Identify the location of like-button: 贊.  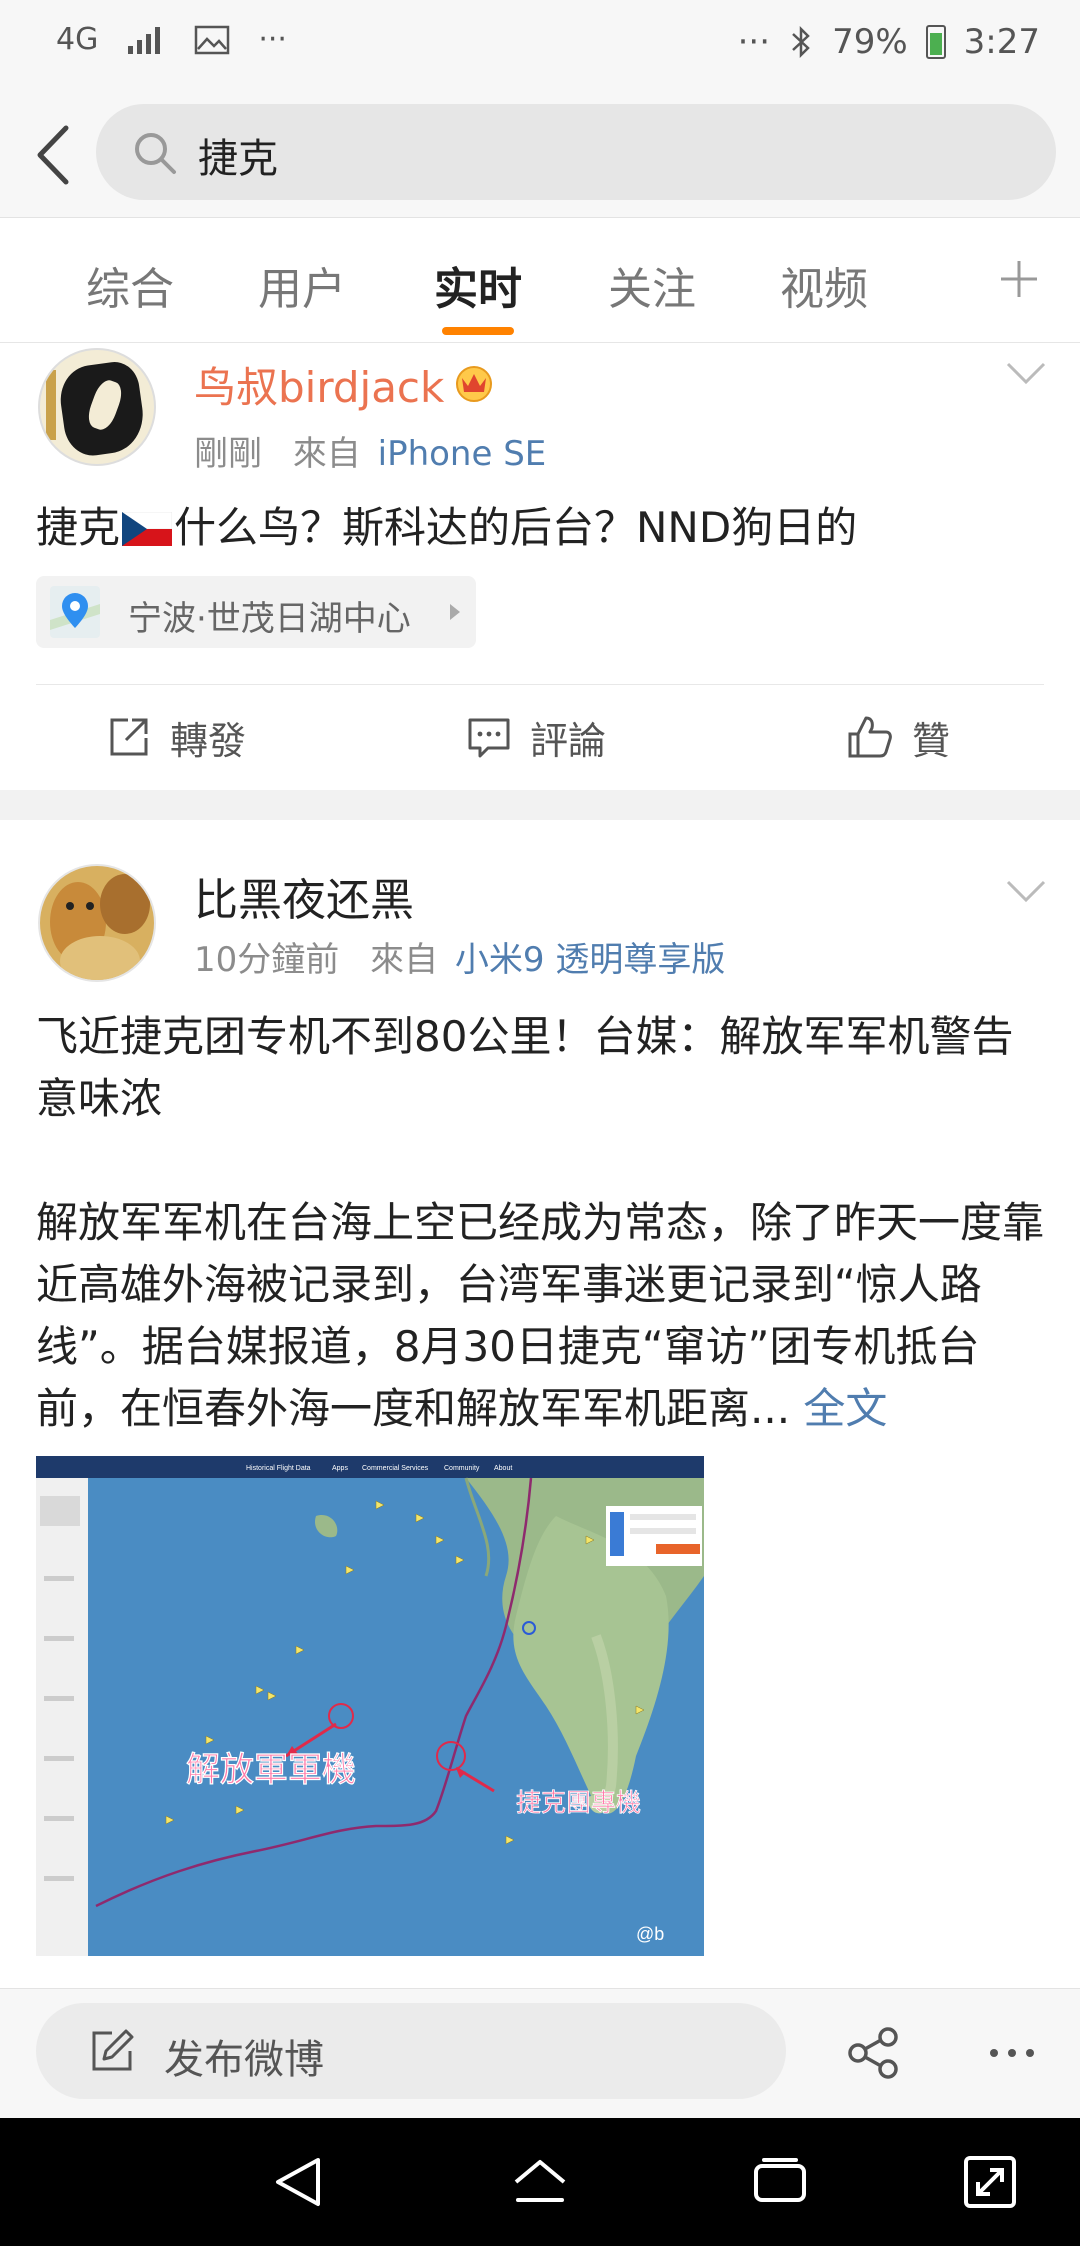
(898, 737).